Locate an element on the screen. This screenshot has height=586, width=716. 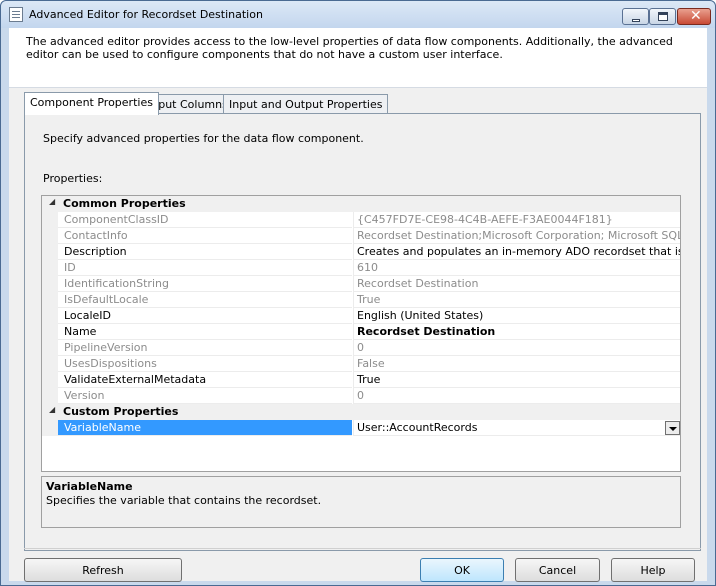
footer-divider is located at coordinates (362, 548).